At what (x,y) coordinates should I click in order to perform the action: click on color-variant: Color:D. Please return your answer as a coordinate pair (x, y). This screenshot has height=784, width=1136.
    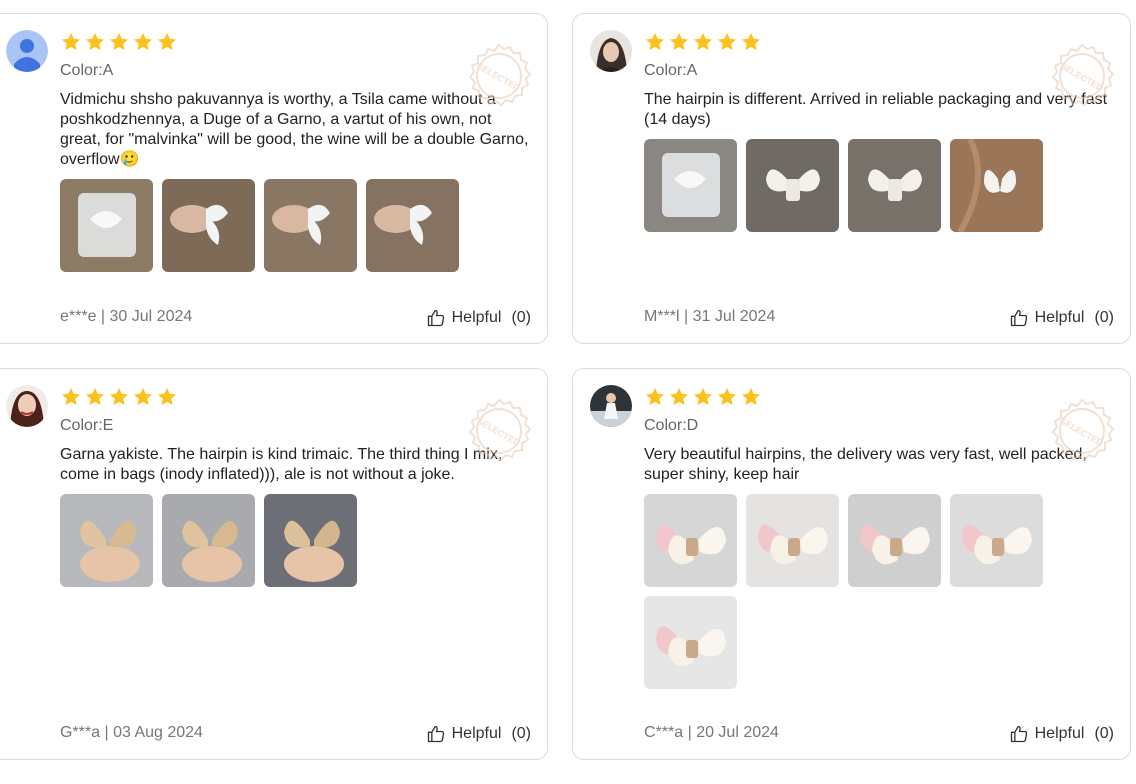
    Looking at the image, I should click on (671, 425).